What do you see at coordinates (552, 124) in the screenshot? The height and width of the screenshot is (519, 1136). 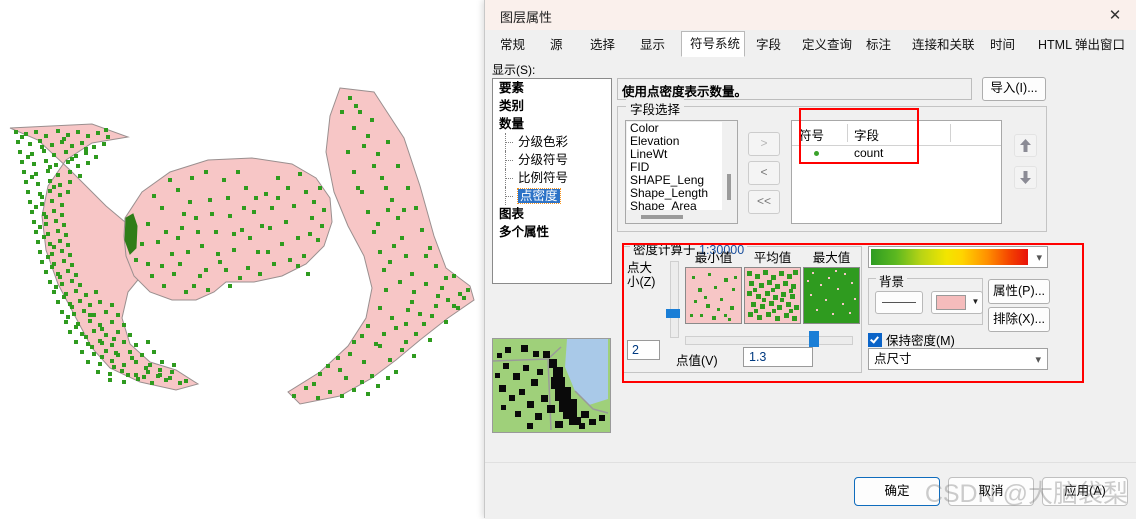 I see `tree-item-quantities: 数量` at bounding box center [552, 124].